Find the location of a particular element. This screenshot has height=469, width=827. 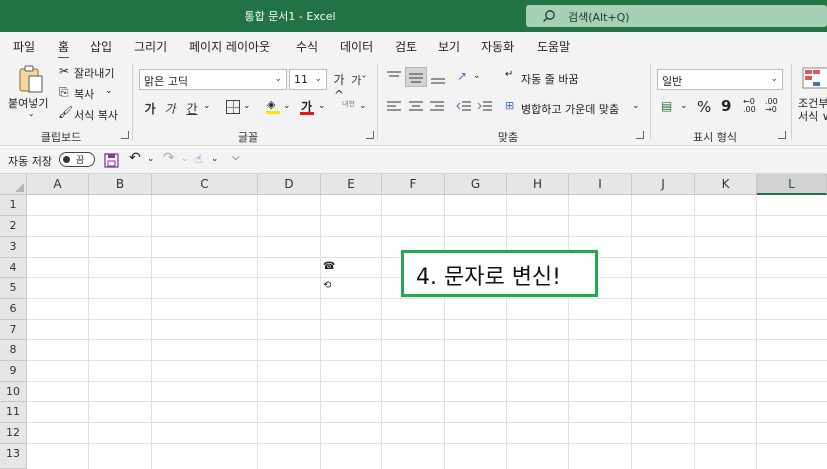

wrap-text-button: 자동 줄 바꿈 is located at coordinates (550, 79).